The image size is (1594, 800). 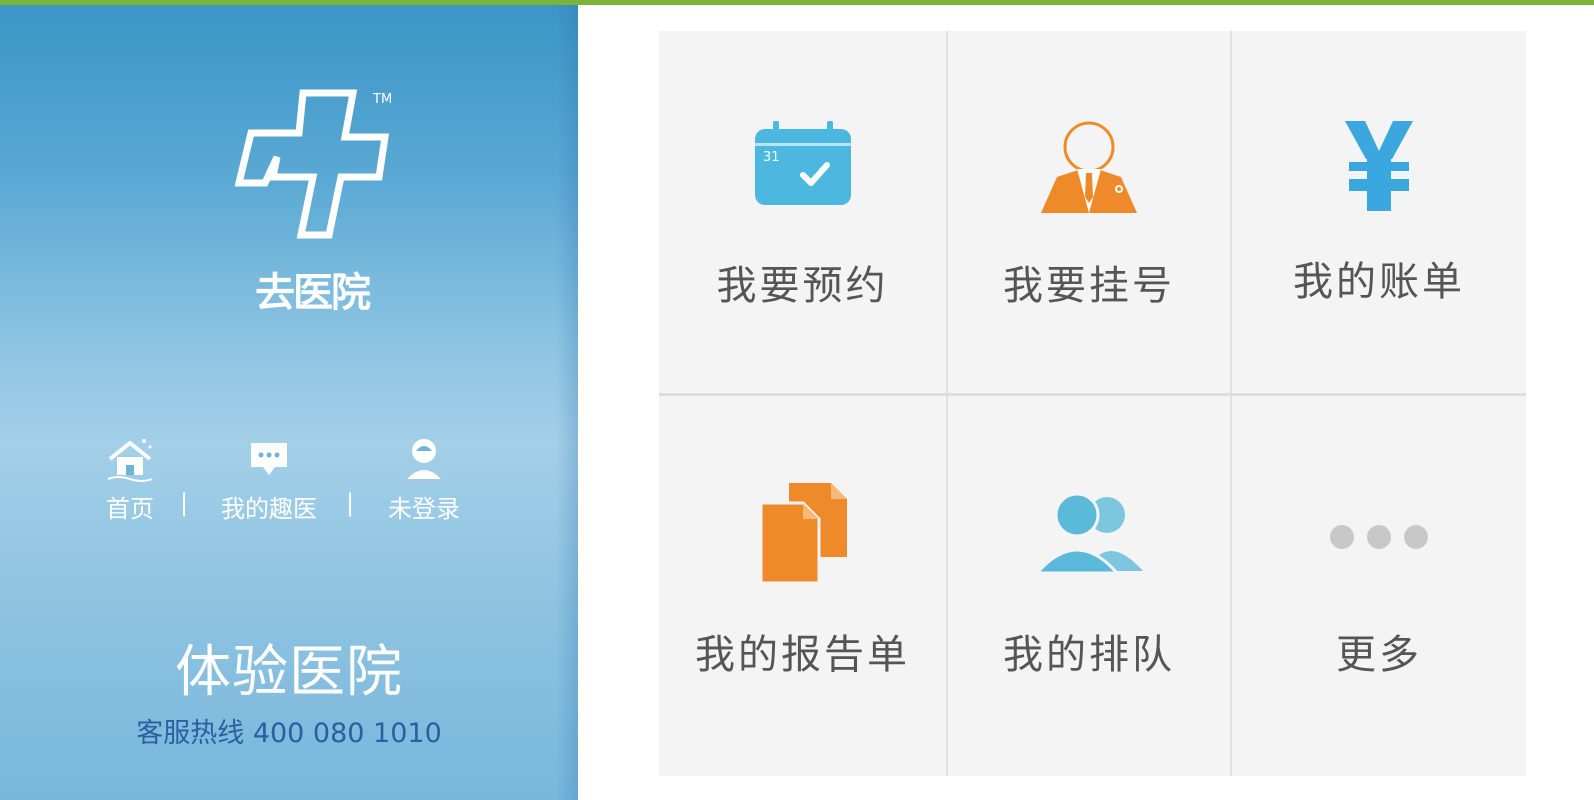 What do you see at coordinates (130, 460) in the screenshot?
I see `home-icon` at bounding box center [130, 460].